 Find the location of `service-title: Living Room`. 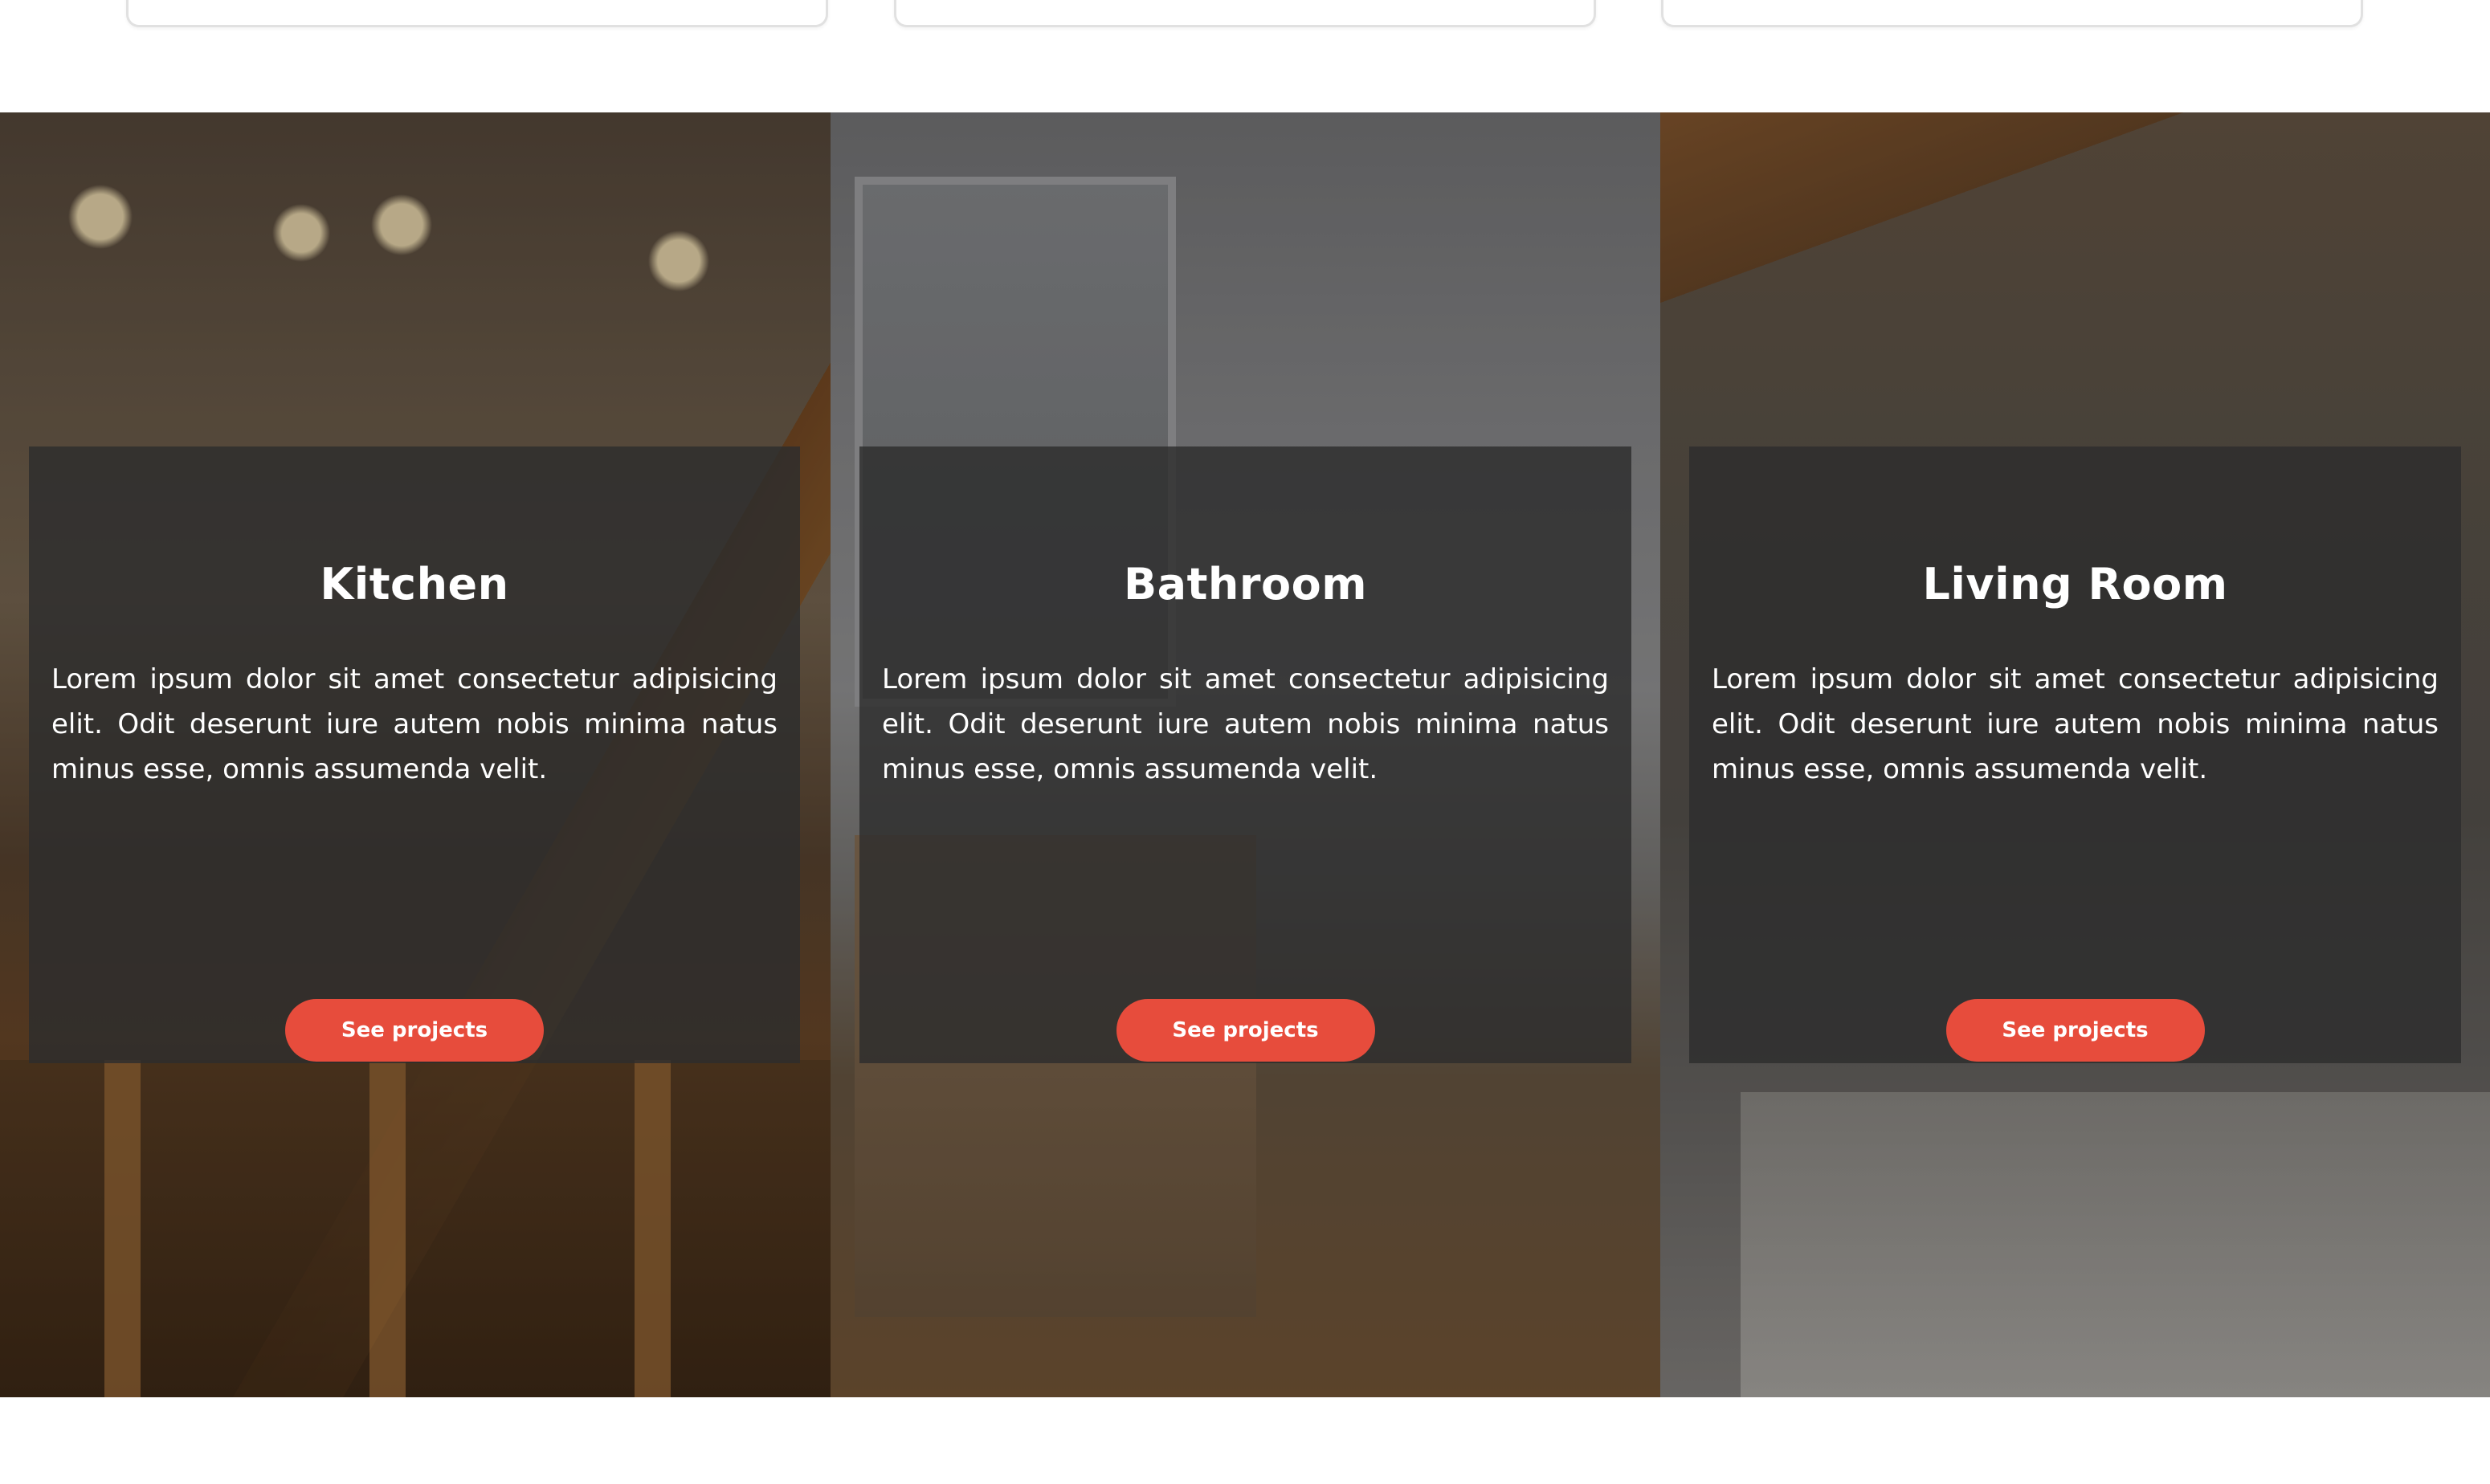

service-title: Living Room is located at coordinates (2075, 584).